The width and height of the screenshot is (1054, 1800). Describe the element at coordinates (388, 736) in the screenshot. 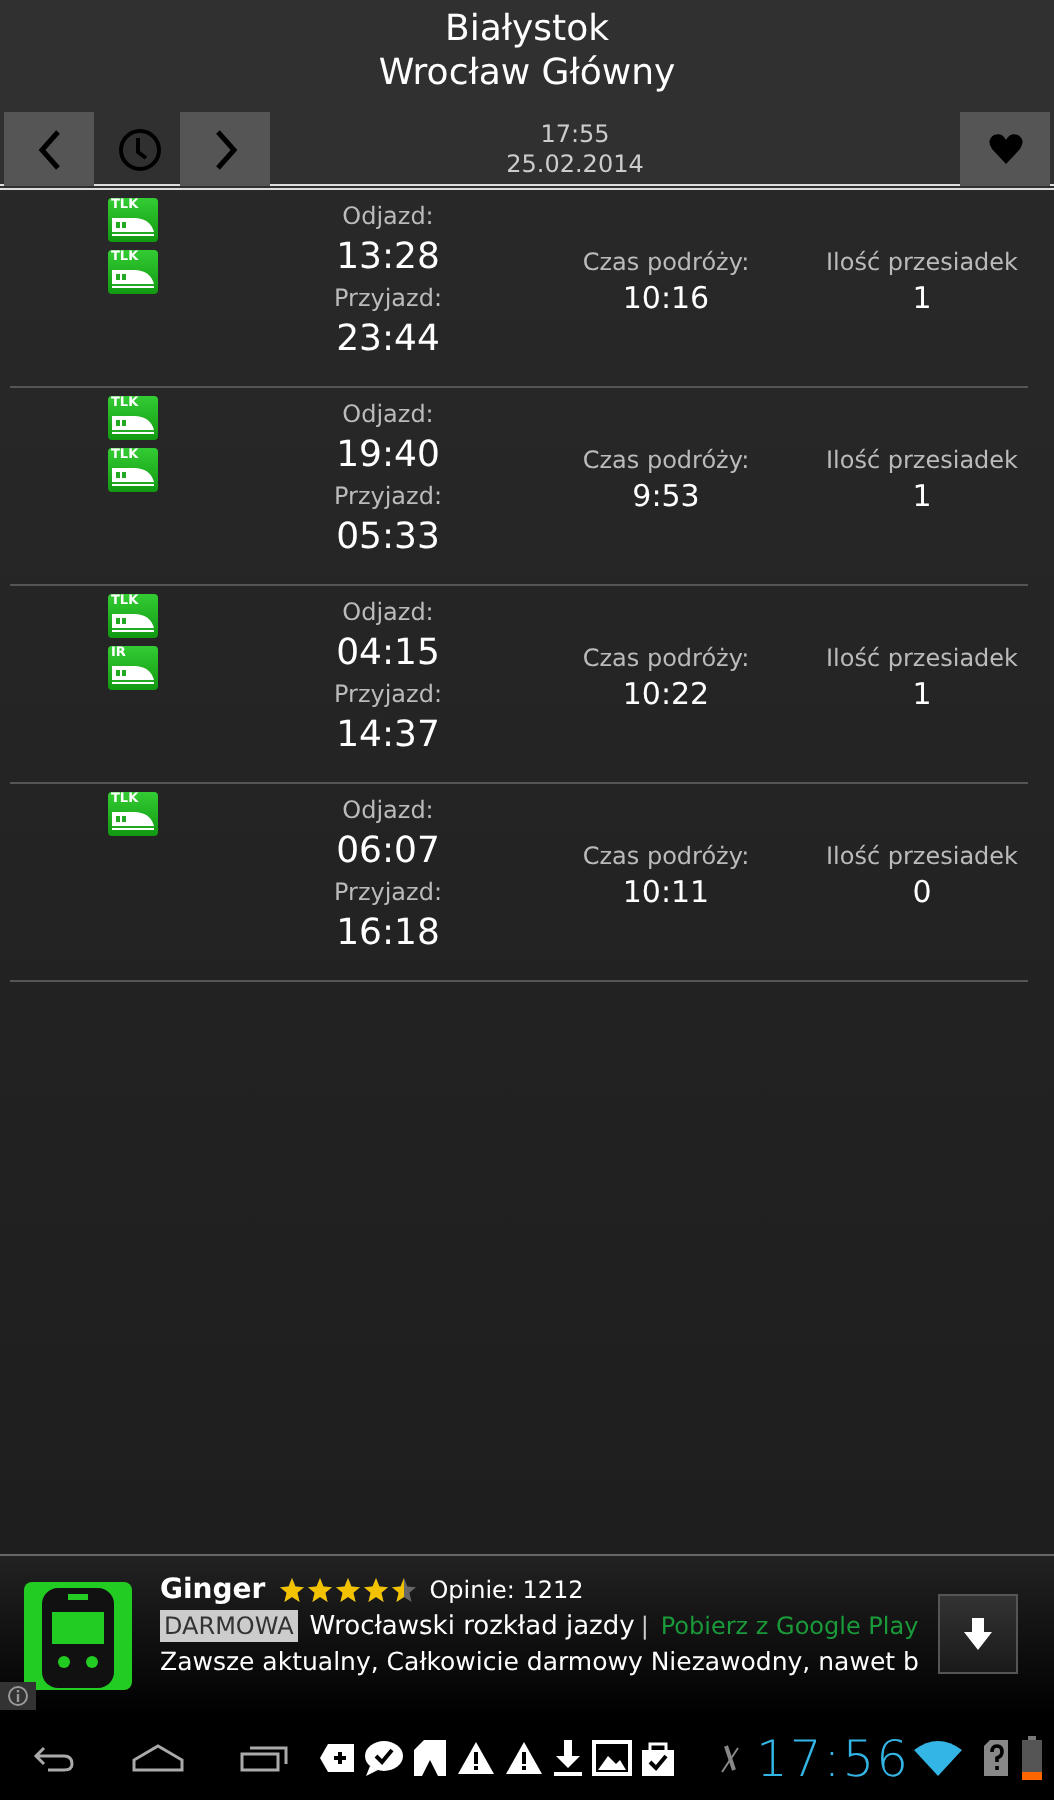

I see `arrival-time: 14:37` at that location.